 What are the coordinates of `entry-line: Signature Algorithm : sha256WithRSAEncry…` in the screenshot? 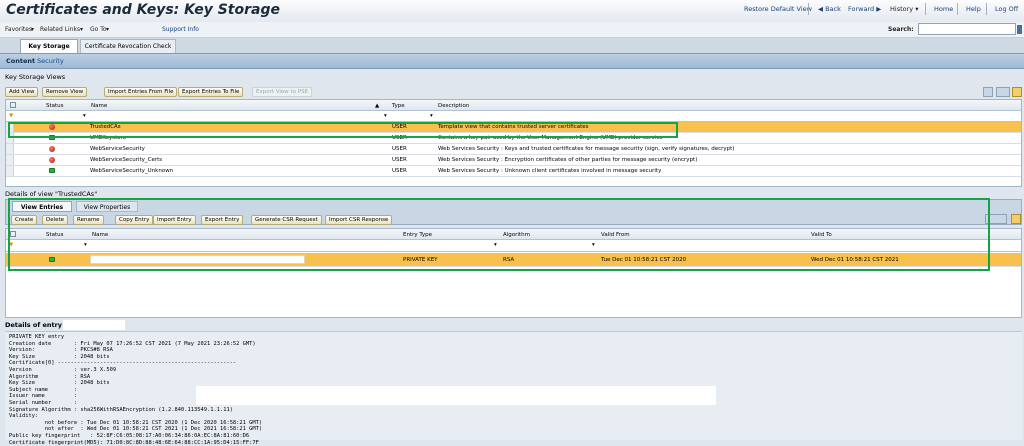 It's located at (135, 410).